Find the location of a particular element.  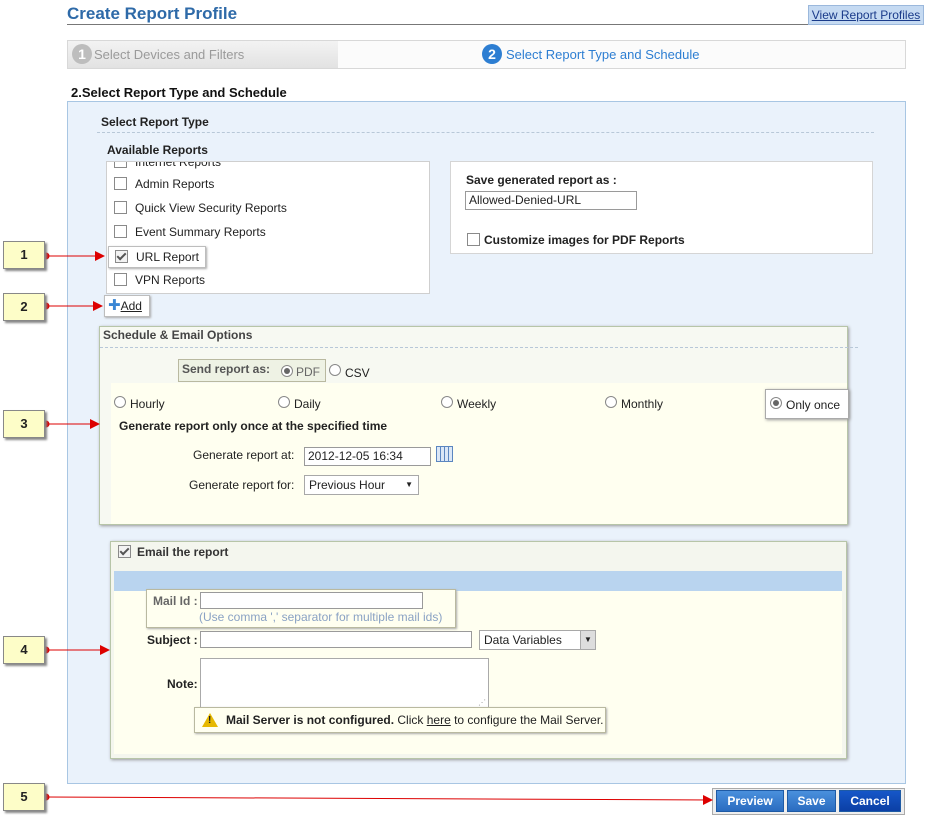

callout-3: 3 is located at coordinates (24, 424).